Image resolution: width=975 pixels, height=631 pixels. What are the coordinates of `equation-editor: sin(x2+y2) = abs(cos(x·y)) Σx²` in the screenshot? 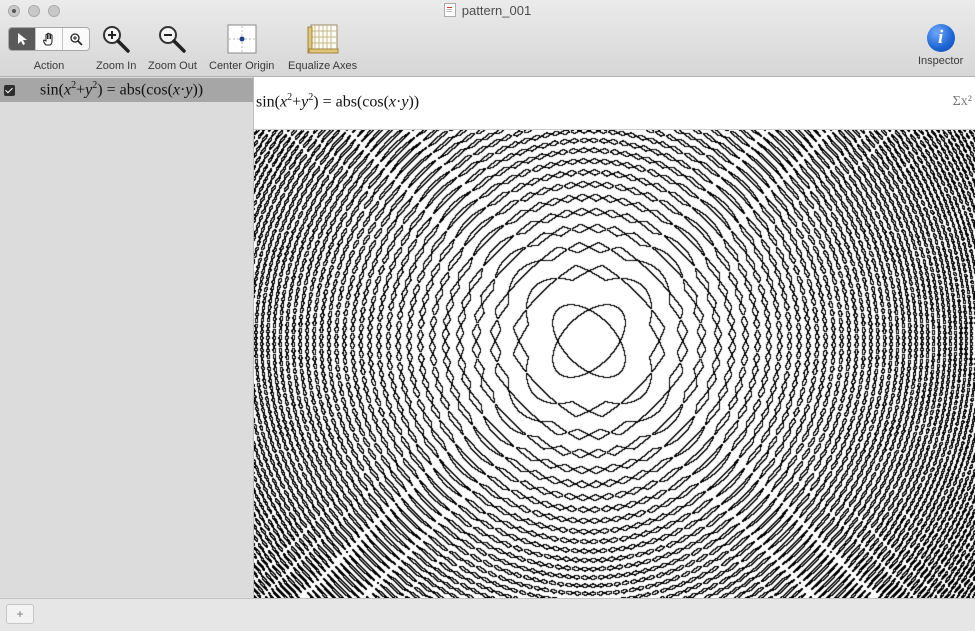 It's located at (614, 103).